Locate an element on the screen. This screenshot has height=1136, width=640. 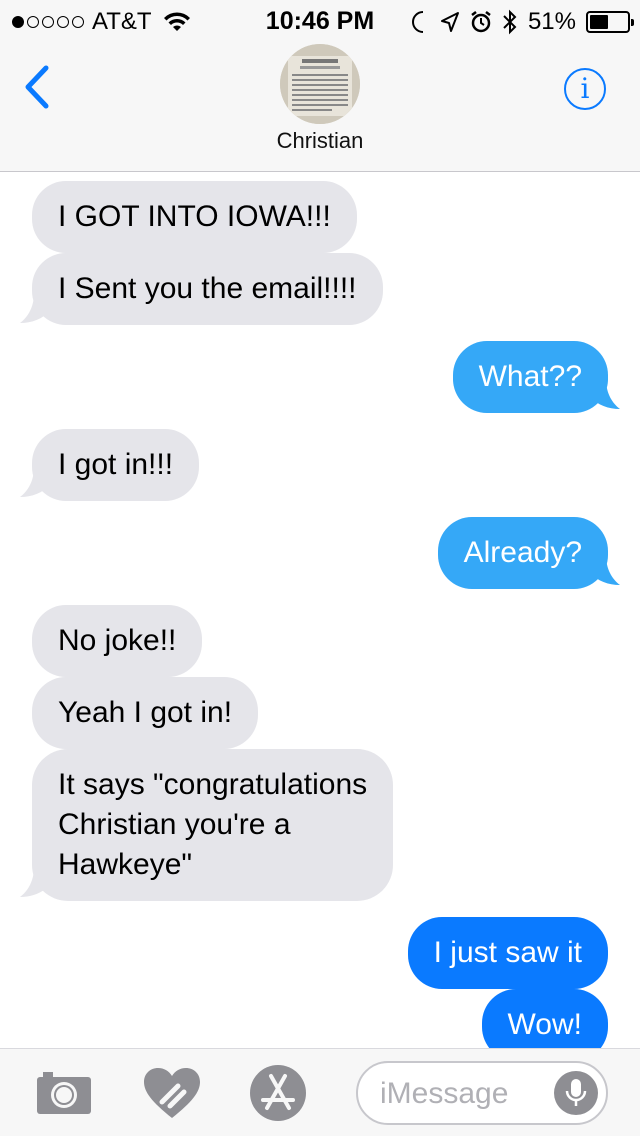
digital-touch-button is located at coordinates (172, 1093).